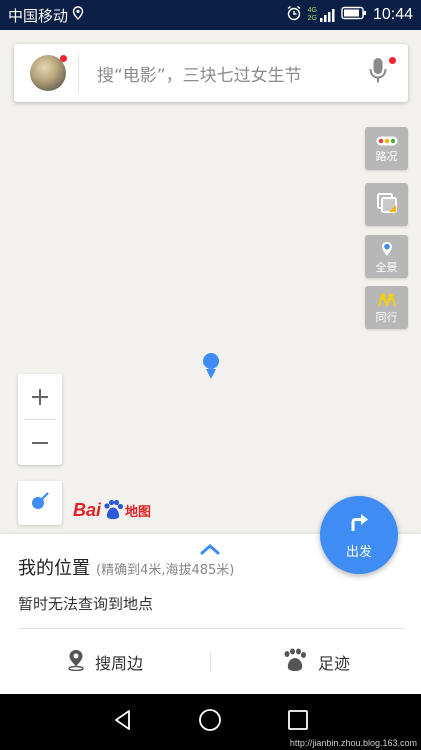  I want to click on zoom-out-button, so click(40, 442).